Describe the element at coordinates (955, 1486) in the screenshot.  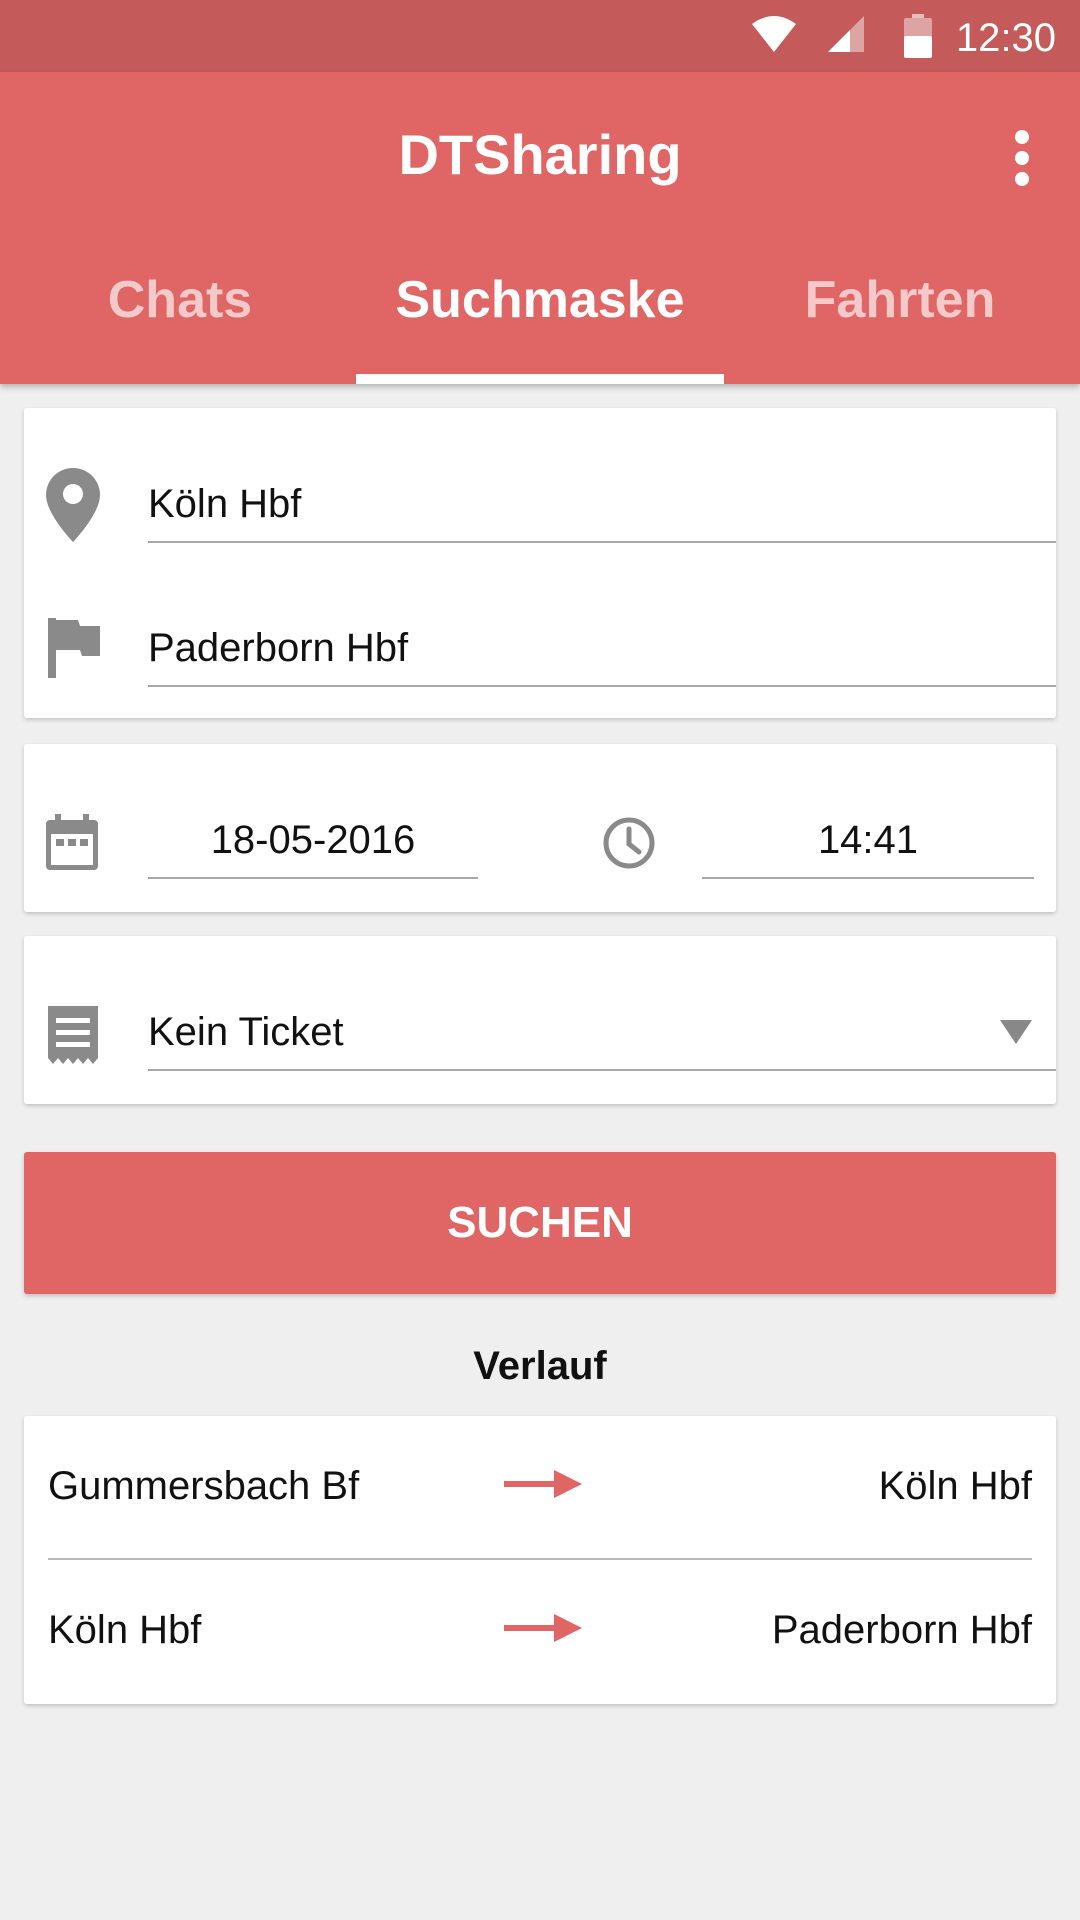
I see `history-to: Köln Hbf` at that location.